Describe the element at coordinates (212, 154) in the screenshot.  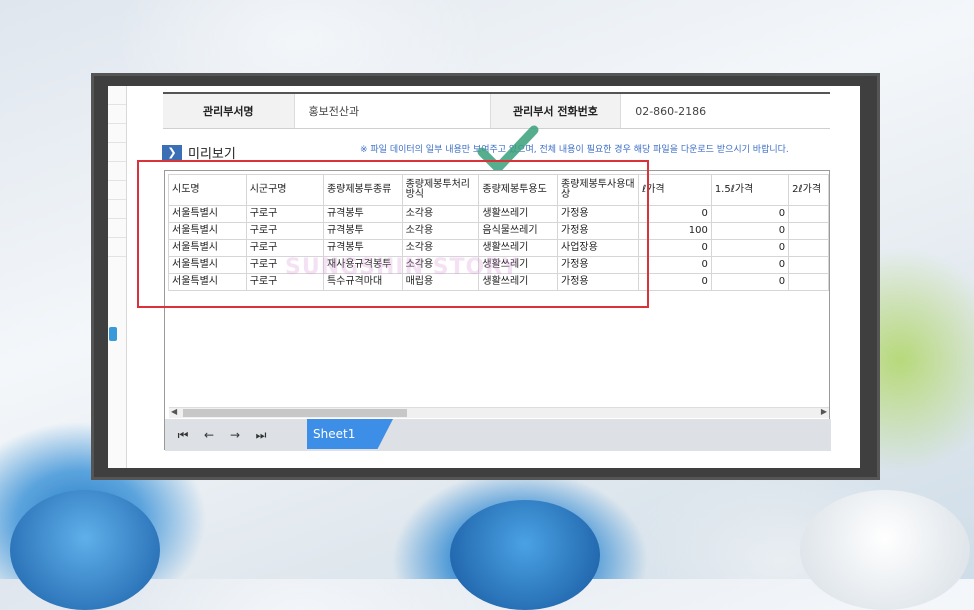
I see `preview-title: 미리보기` at that location.